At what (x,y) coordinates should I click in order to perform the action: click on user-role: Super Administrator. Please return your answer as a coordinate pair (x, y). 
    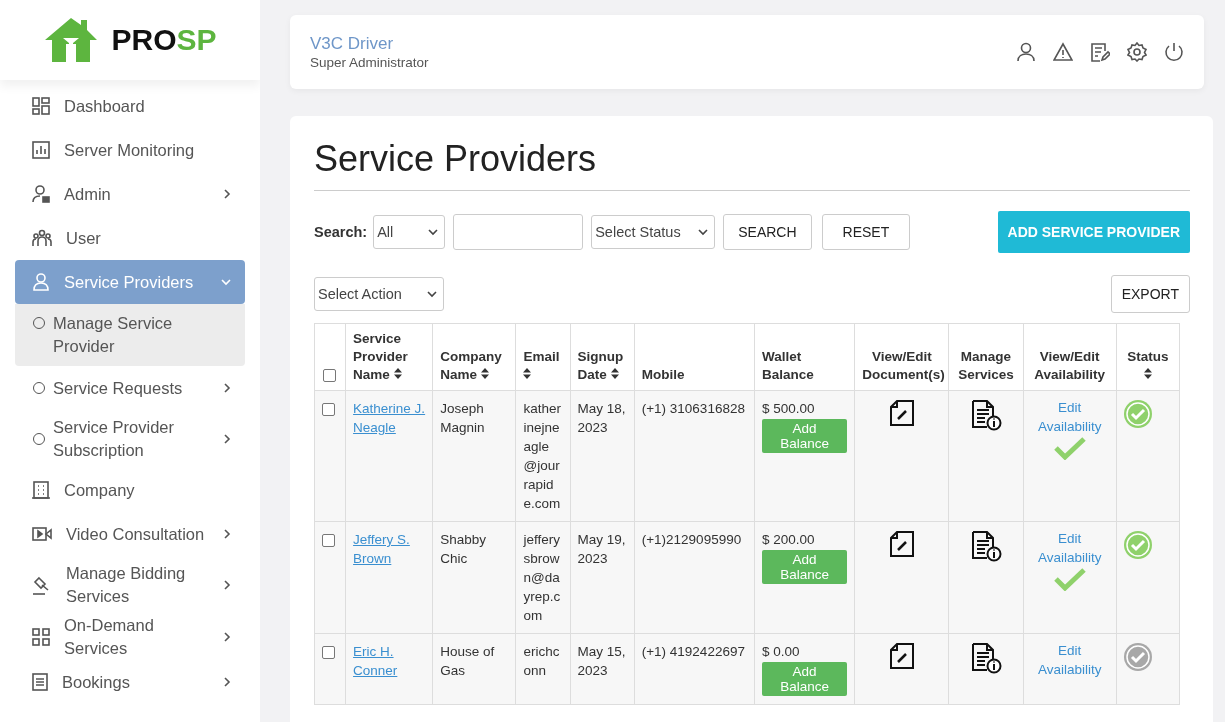
    Looking at the image, I should click on (369, 62).